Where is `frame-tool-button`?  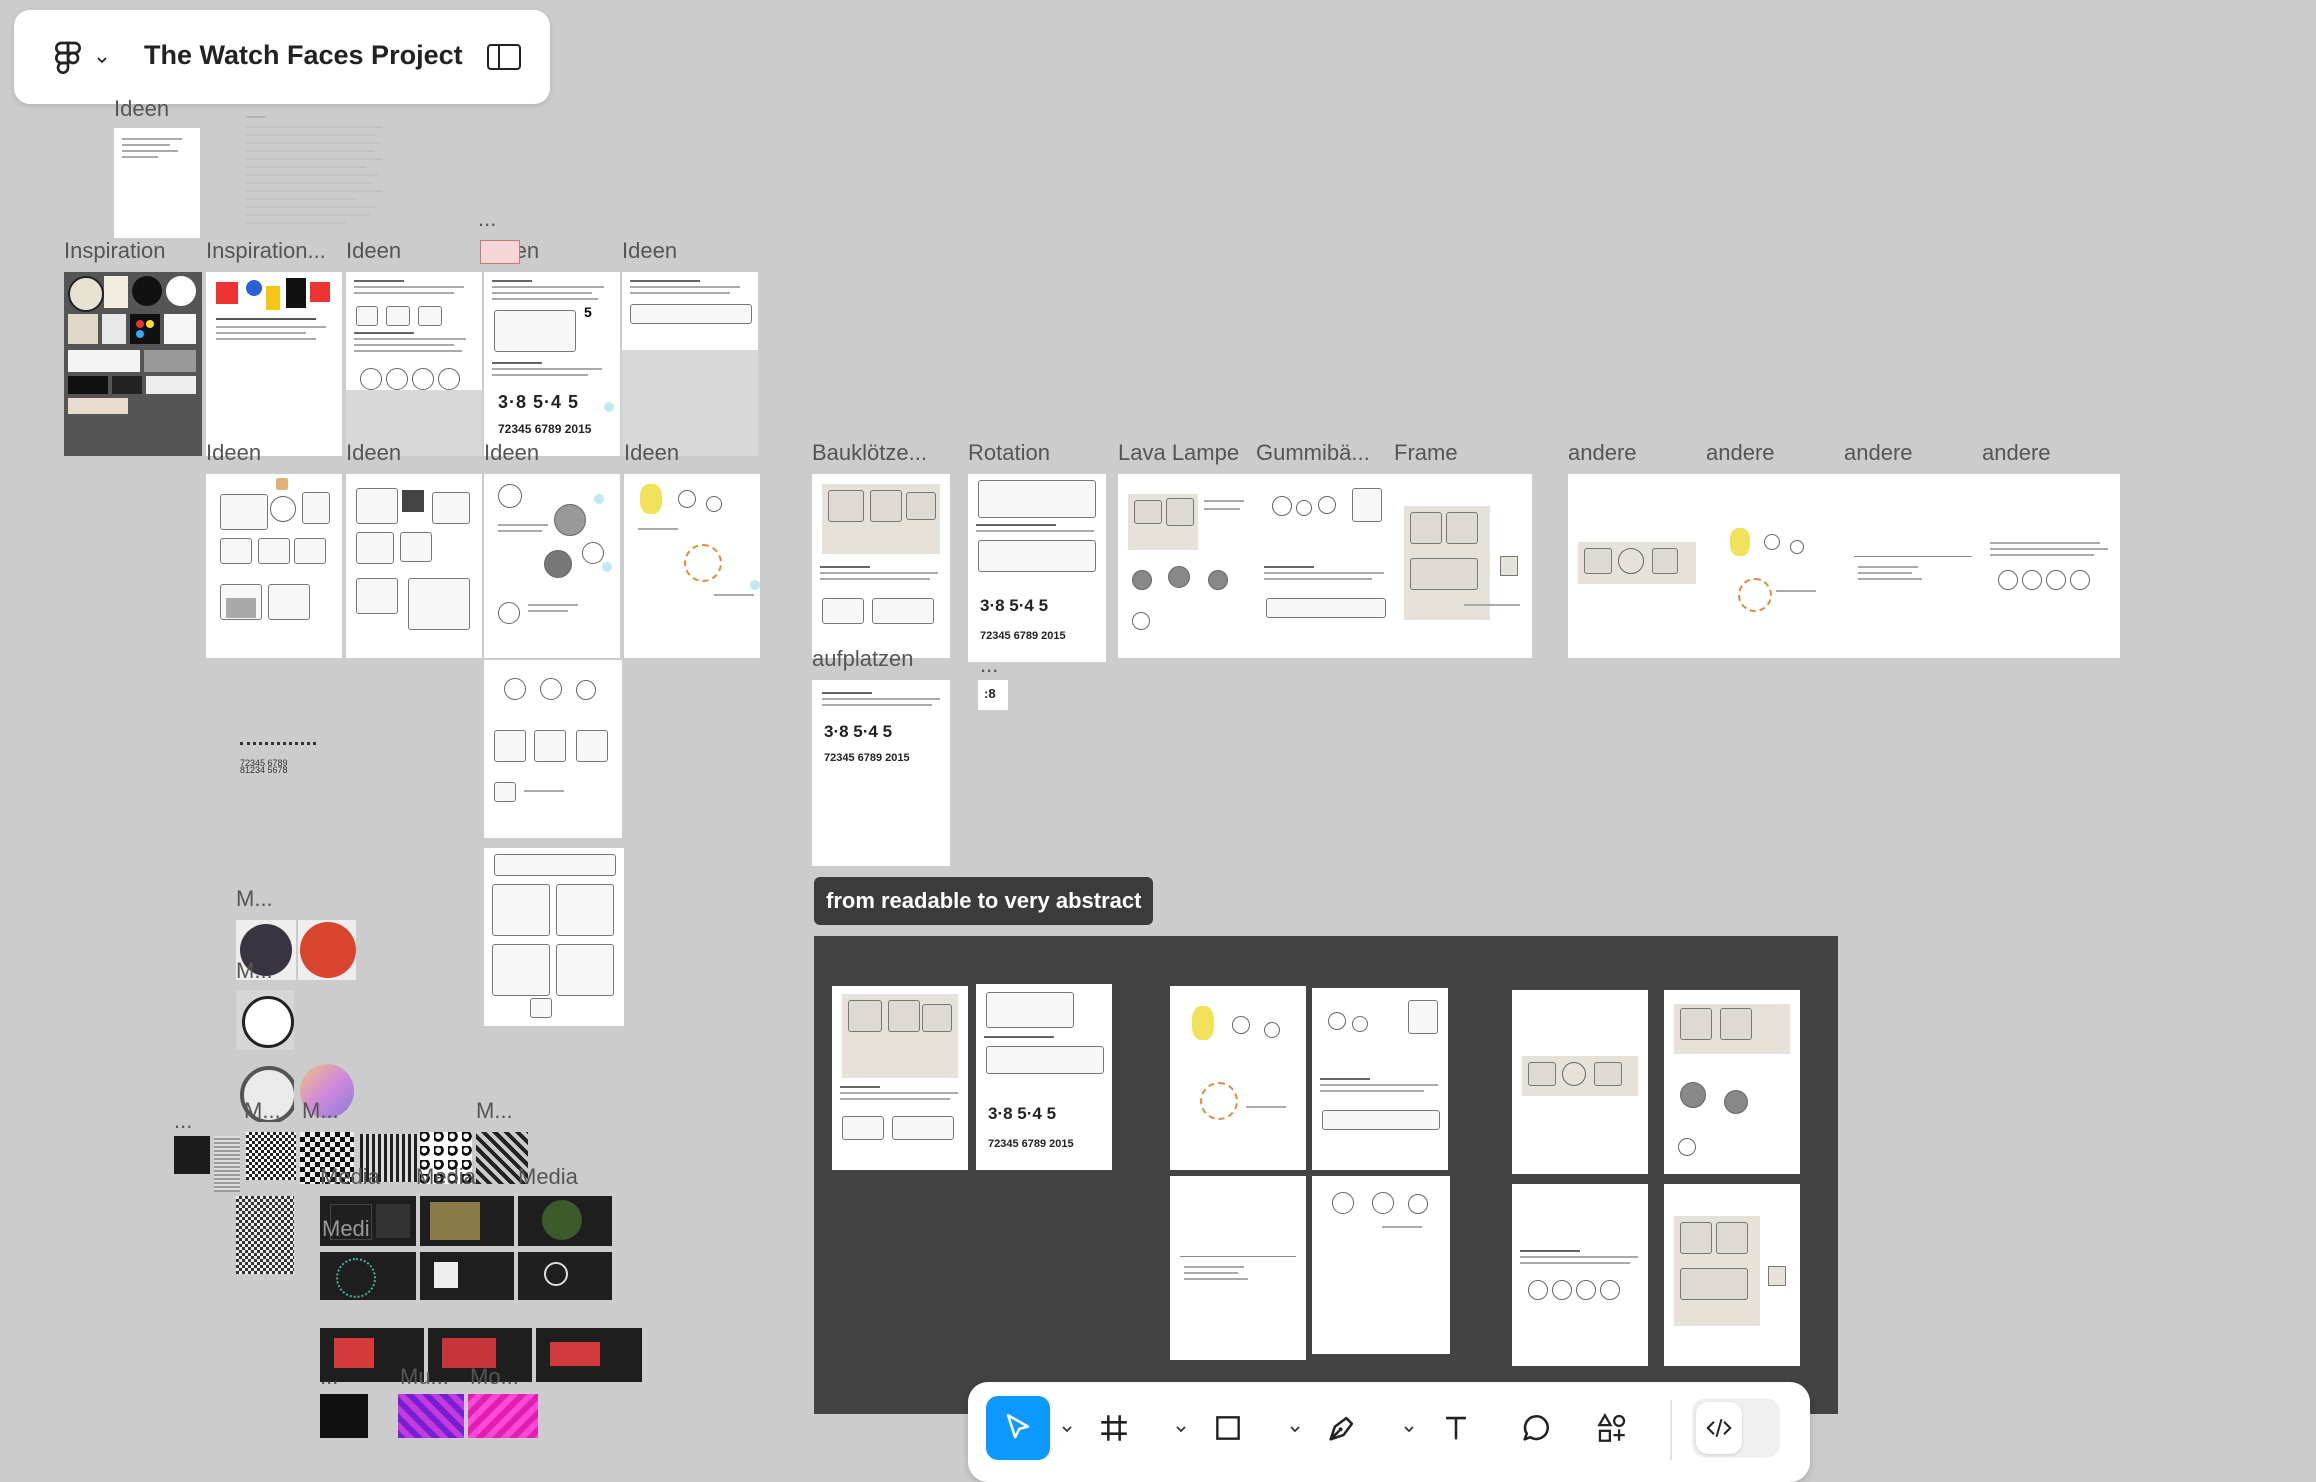
frame-tool-button is located at coordinates (1114, 1428).